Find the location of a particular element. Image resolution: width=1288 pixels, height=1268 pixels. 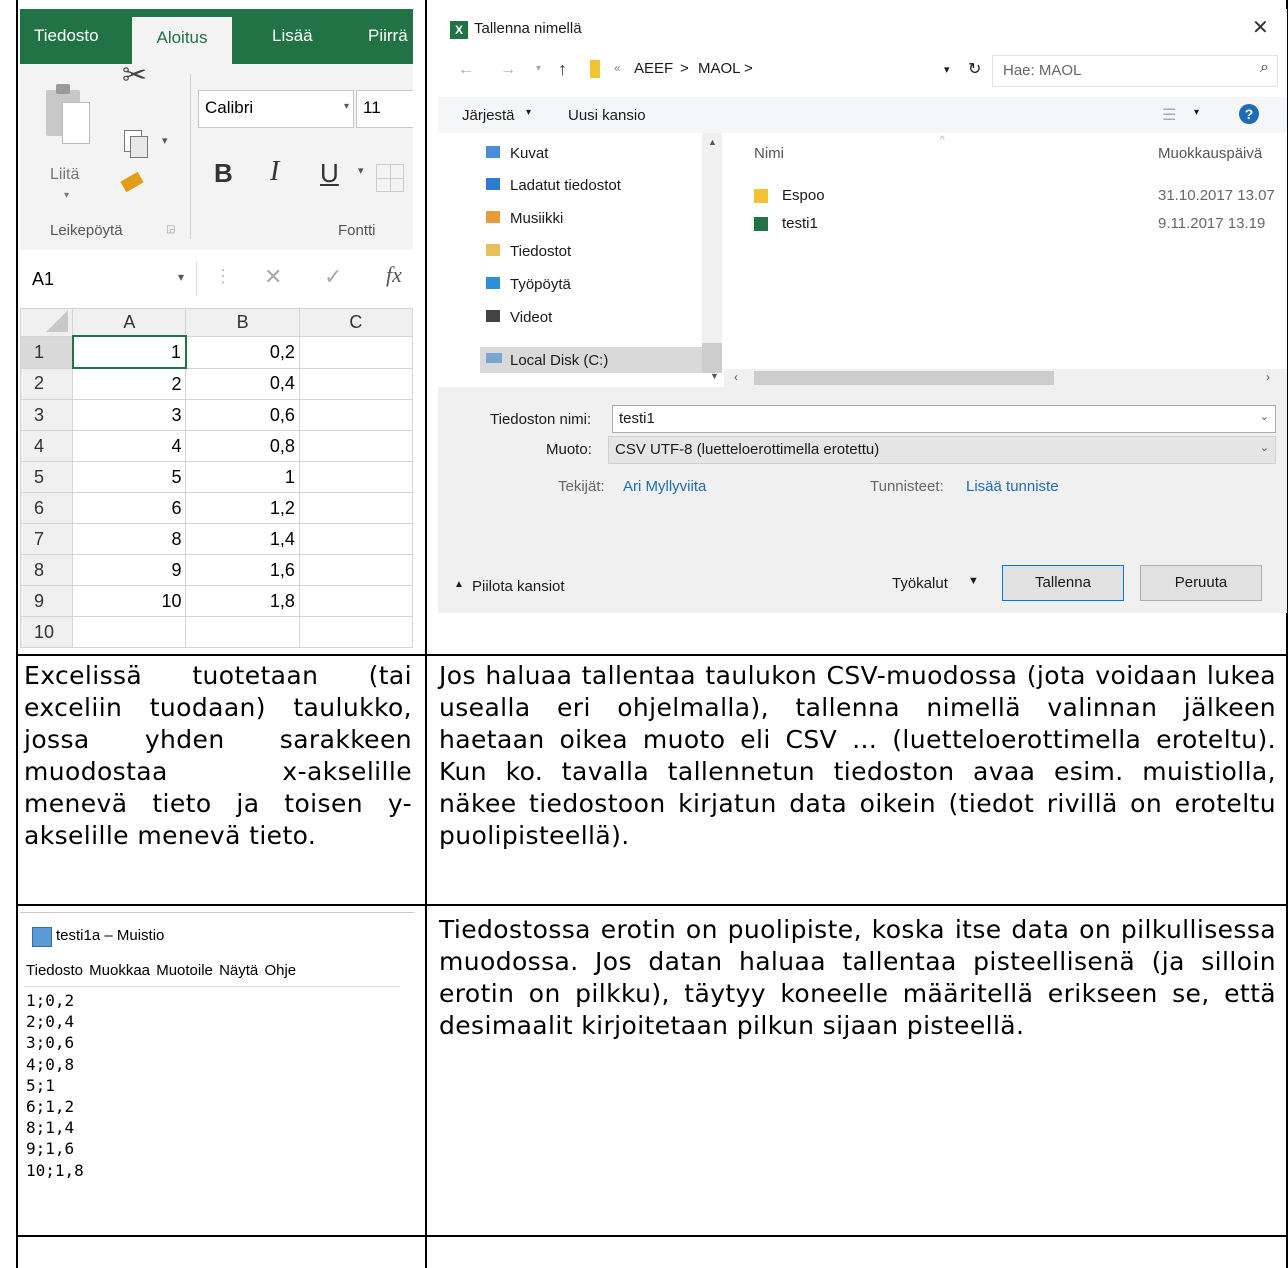

format-painter-icon is located at coordinates (132, 182).